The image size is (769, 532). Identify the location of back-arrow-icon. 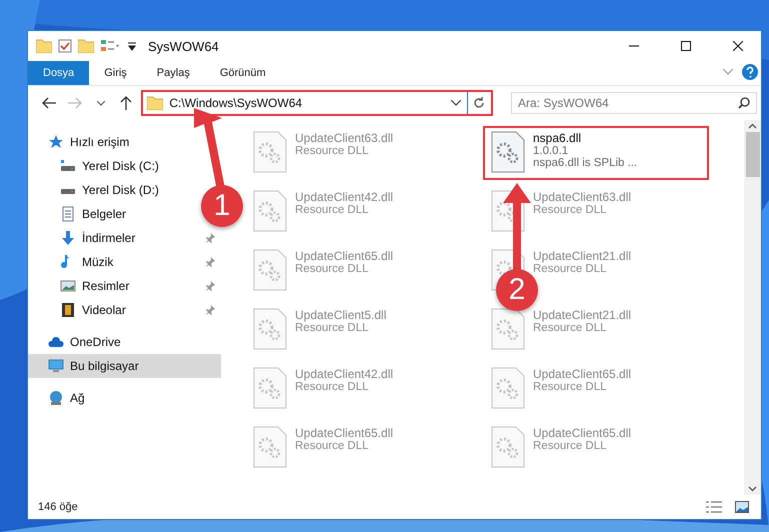
(49, 103).